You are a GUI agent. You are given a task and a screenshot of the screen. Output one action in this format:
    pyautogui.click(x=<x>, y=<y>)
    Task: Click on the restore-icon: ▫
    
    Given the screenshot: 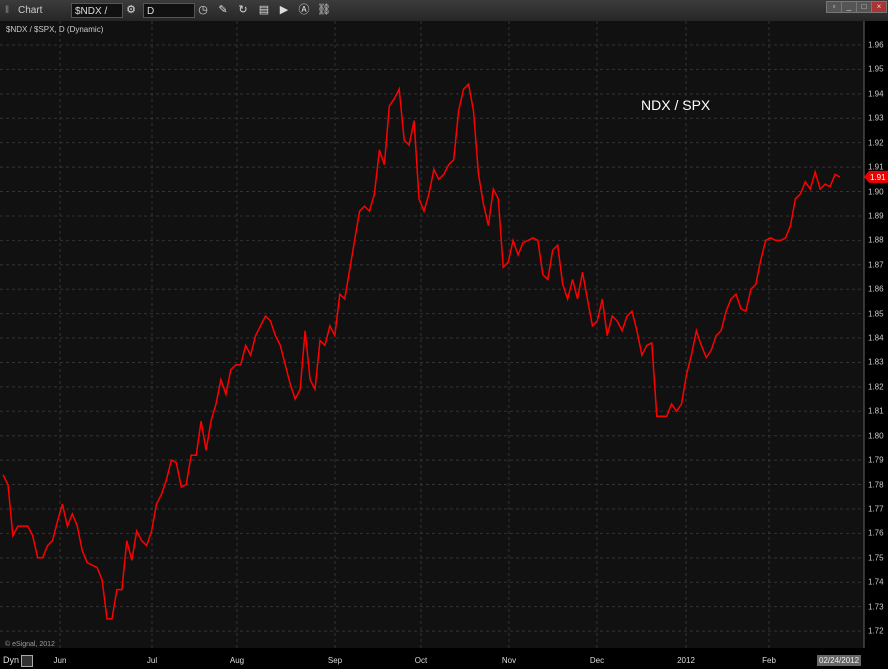 What is the action you would take?
    pyautogui.click(x=834, y=7)
    